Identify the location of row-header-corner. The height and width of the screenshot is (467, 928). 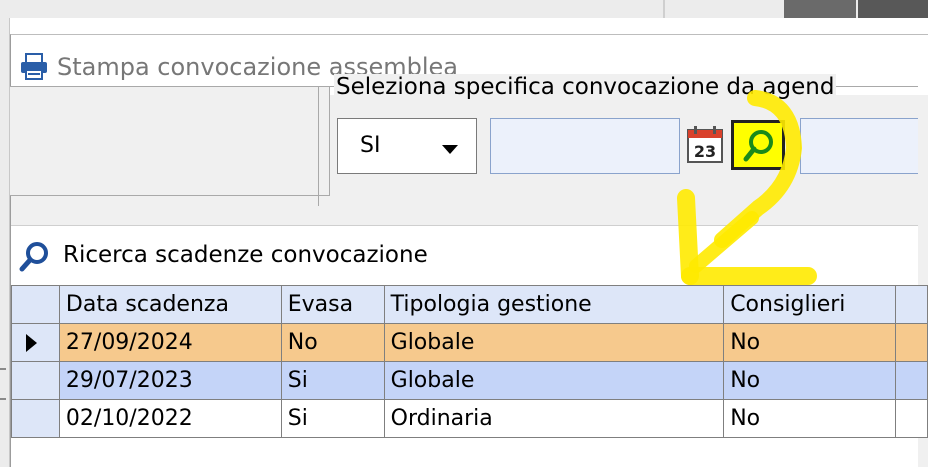
(35, 304).